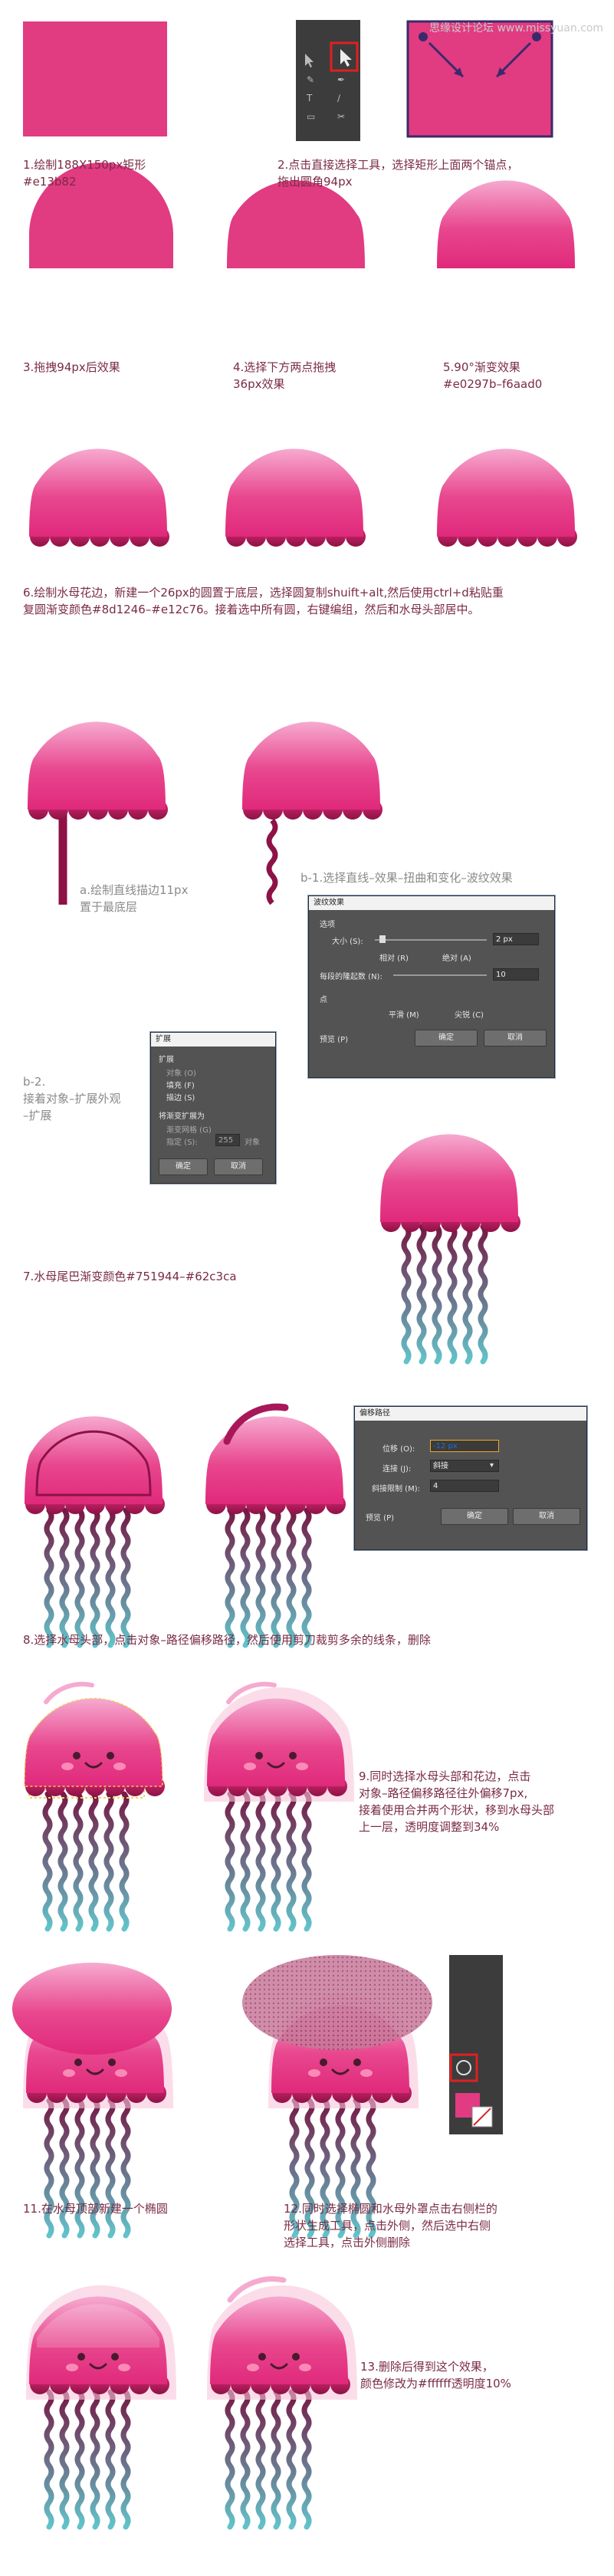  Describe the element at coordinates (493, 376) in the screenshot. I see `caption-step5: 5.90°渐变效果 #e0297b–f6aad0` at that location.